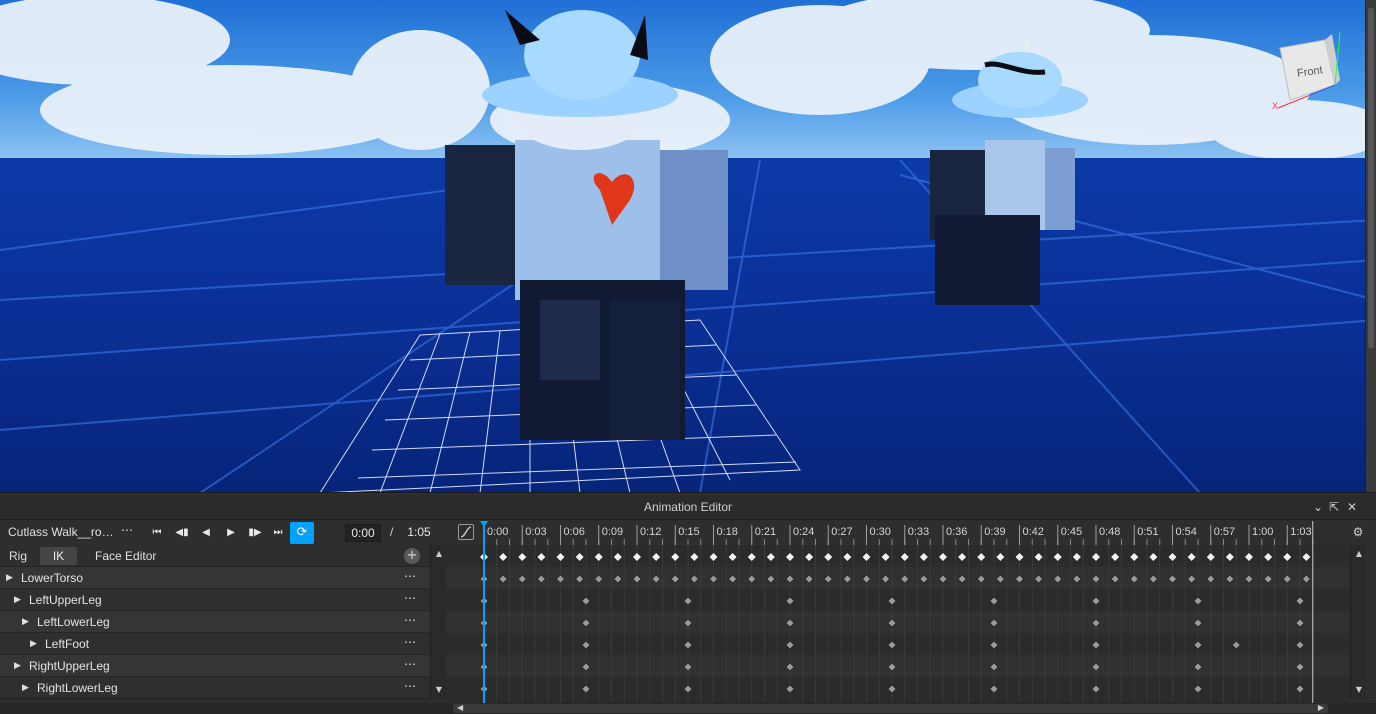 The width and height of the screenshot is (1376, 714). What do you see at coordinates (727, 532) in the screenshot?
I see `ruler-tick-label: 0:18` at bounding box center [727, 532].